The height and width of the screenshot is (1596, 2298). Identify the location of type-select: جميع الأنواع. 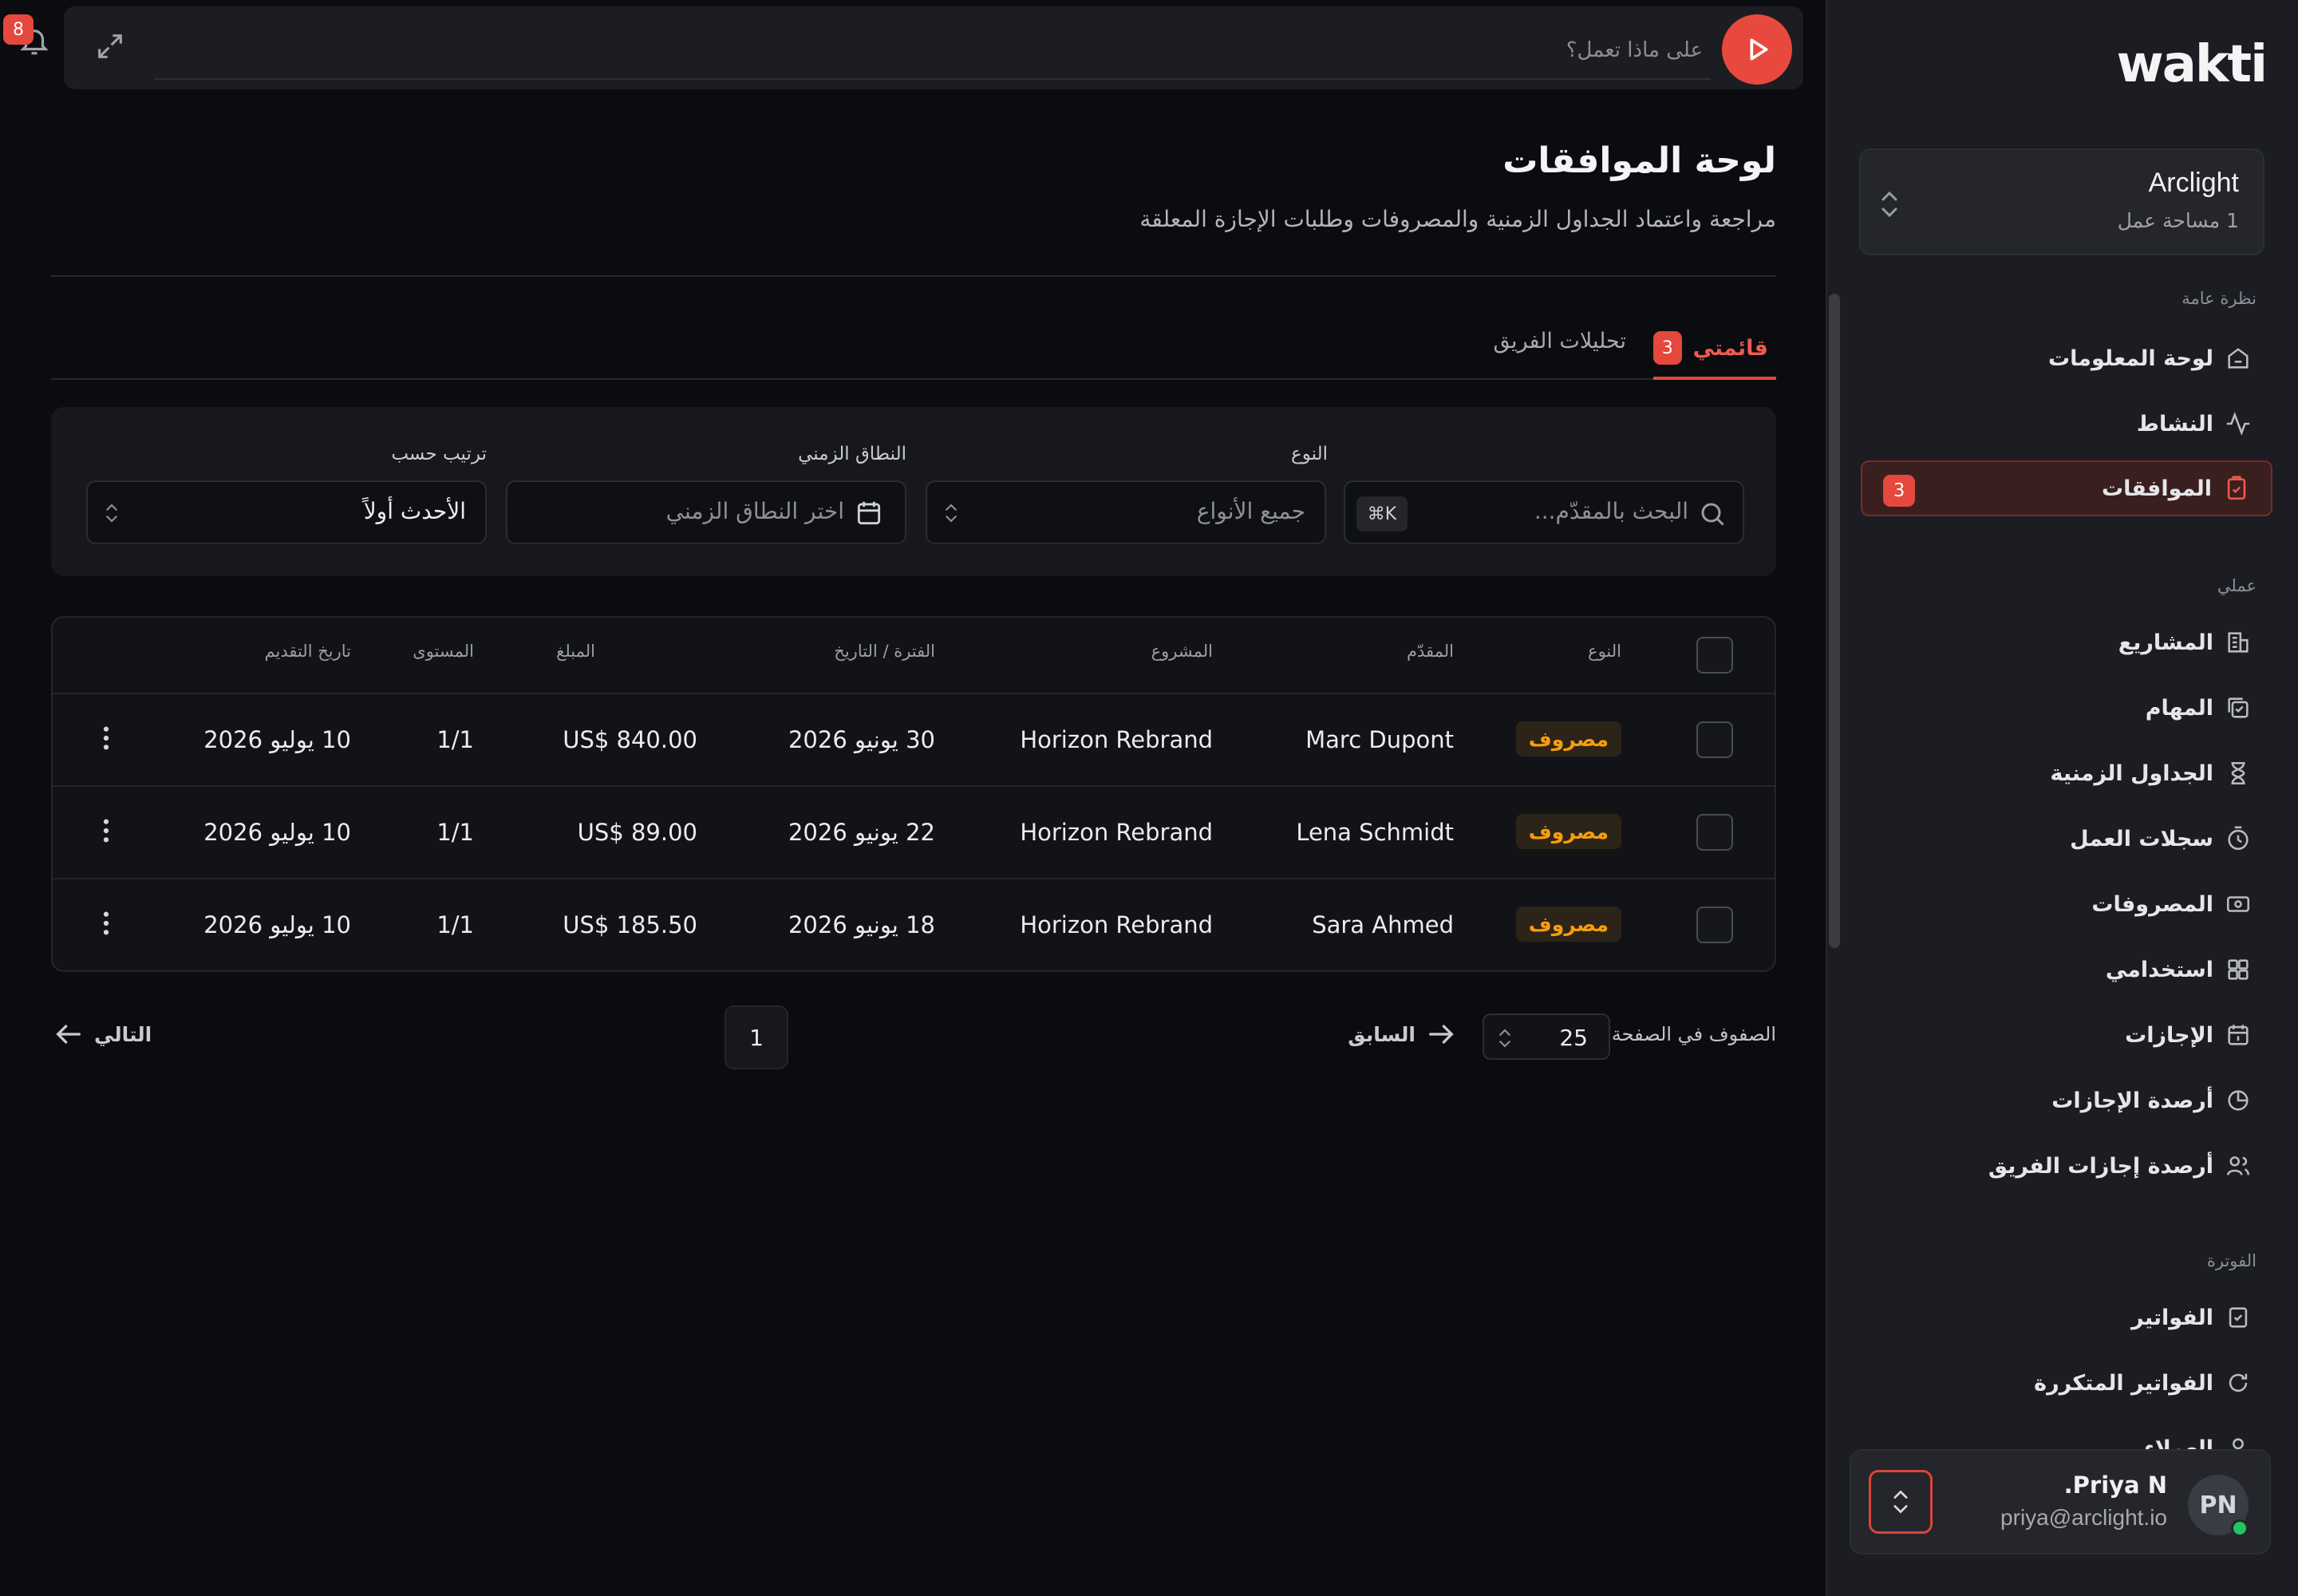
(1126, 512).